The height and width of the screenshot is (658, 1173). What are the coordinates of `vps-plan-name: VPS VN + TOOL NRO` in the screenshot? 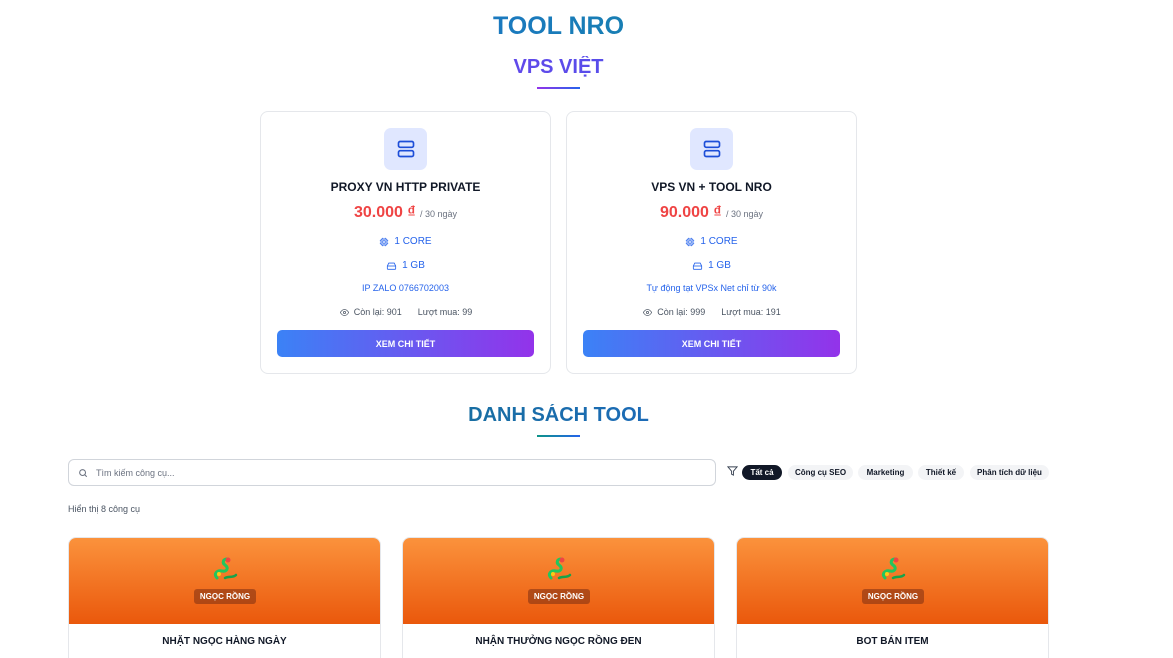 It's located at (711, 187).